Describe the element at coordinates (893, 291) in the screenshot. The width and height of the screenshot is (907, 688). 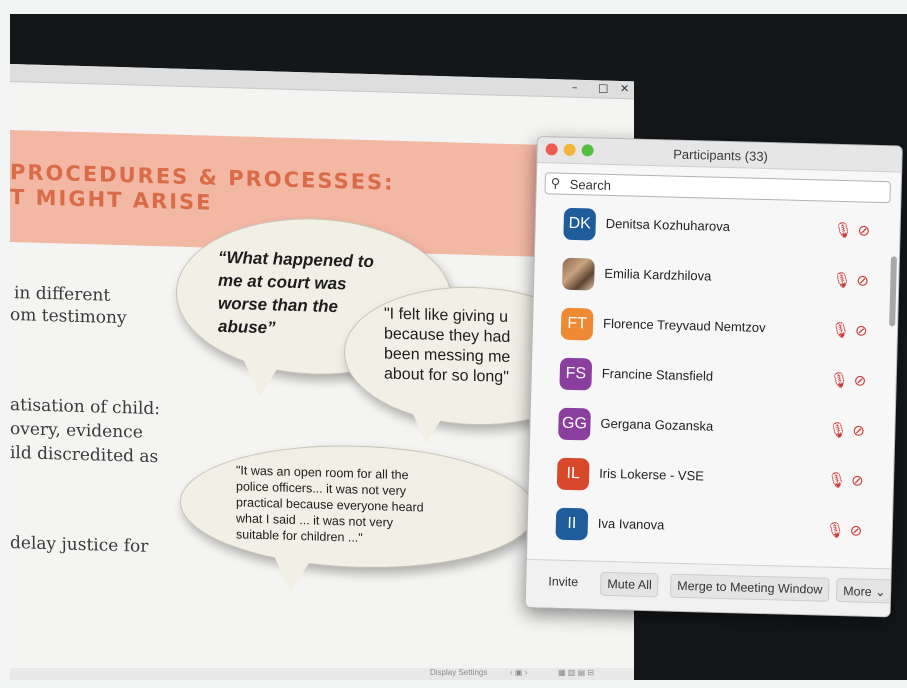
I see `participant-list-scrollbar` at that location.